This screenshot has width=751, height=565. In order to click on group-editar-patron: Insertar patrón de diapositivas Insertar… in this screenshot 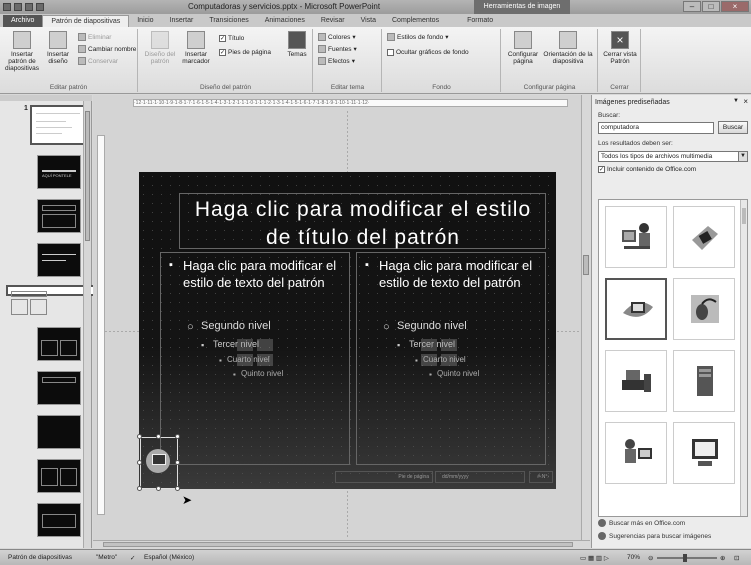, I will do `click(69, 60)`.